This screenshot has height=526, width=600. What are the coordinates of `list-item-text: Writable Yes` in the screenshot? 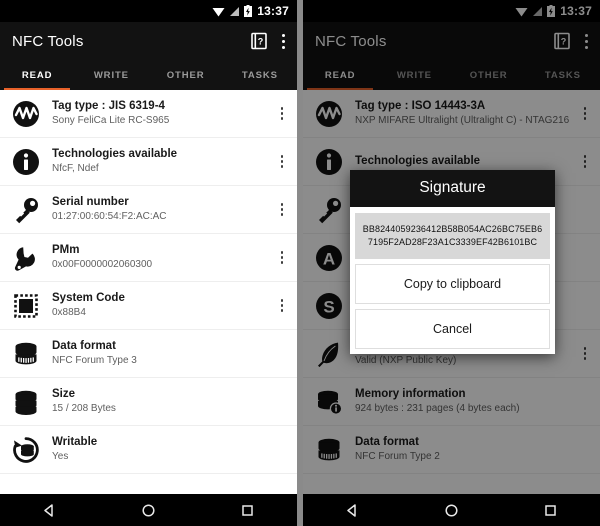 It's located at (167, 449).